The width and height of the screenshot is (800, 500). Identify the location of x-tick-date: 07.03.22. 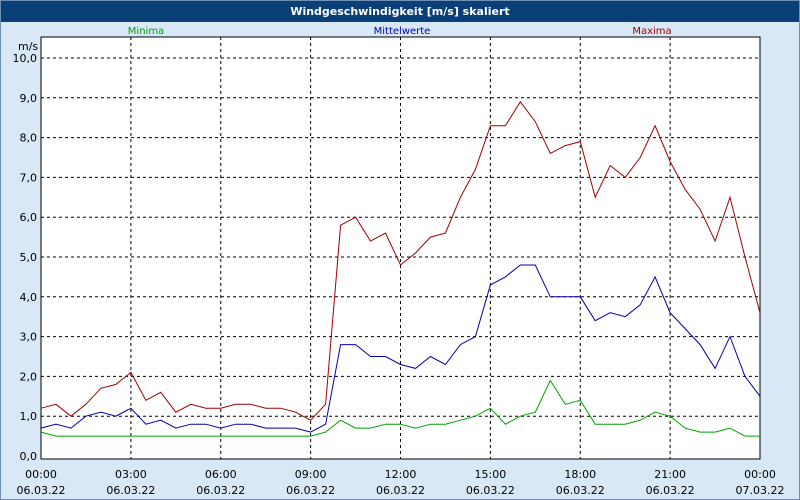
(760, 490).